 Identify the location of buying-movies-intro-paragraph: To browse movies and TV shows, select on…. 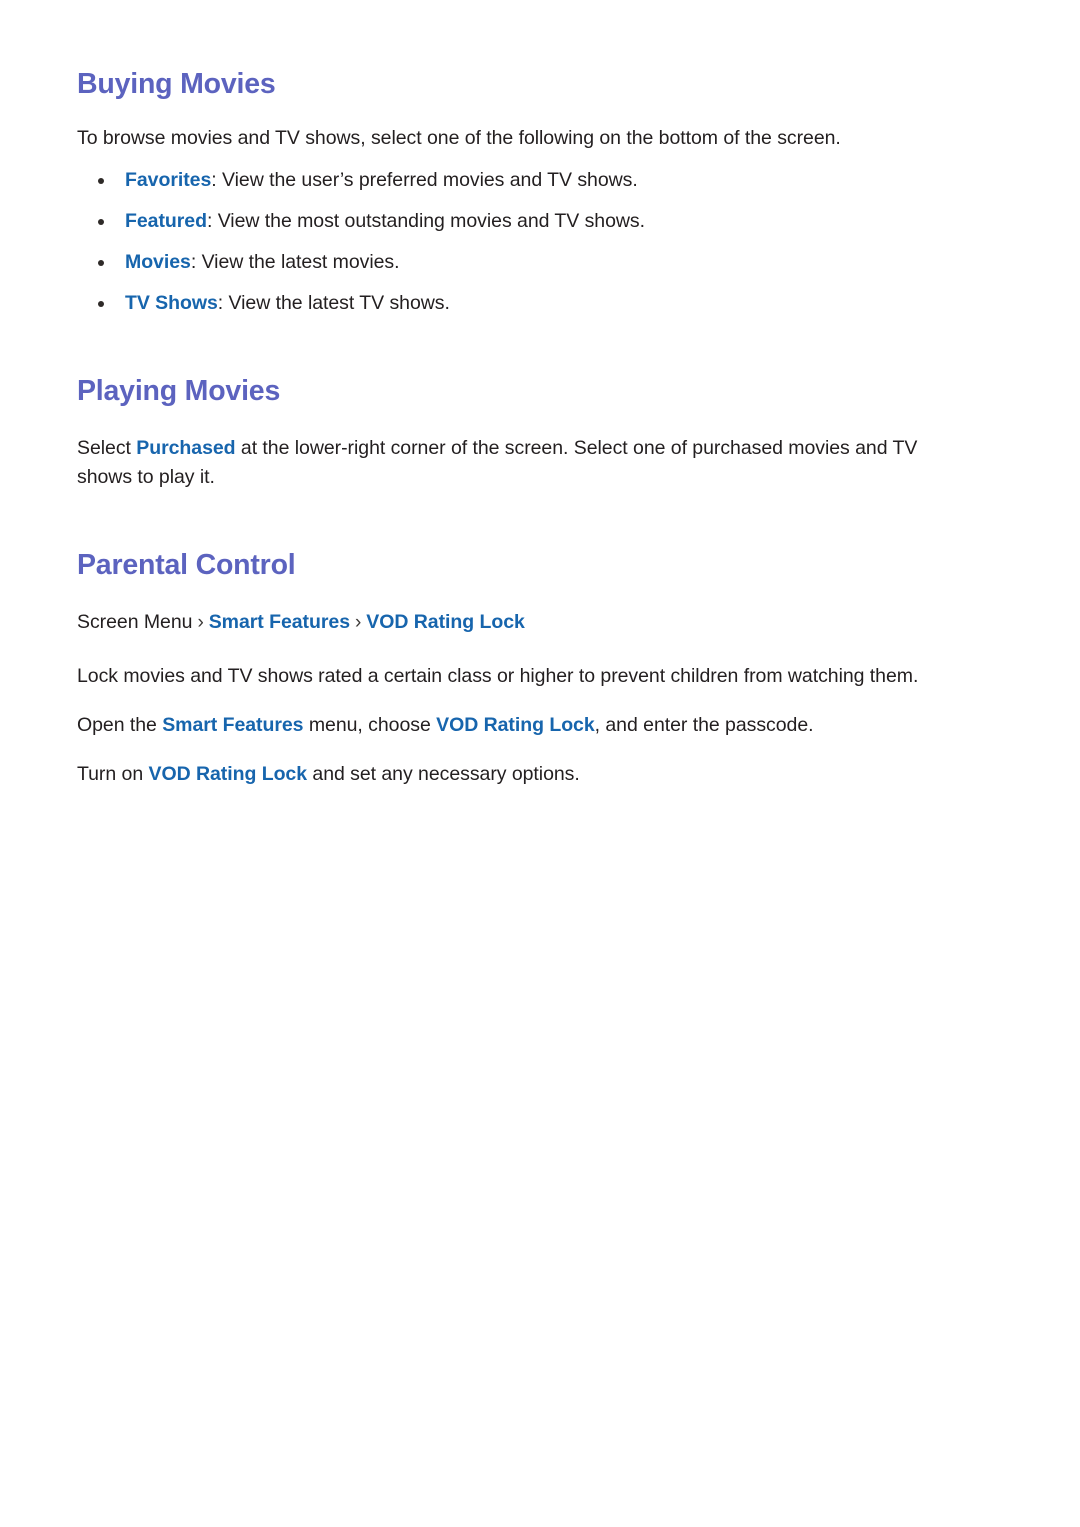
(459, 137).